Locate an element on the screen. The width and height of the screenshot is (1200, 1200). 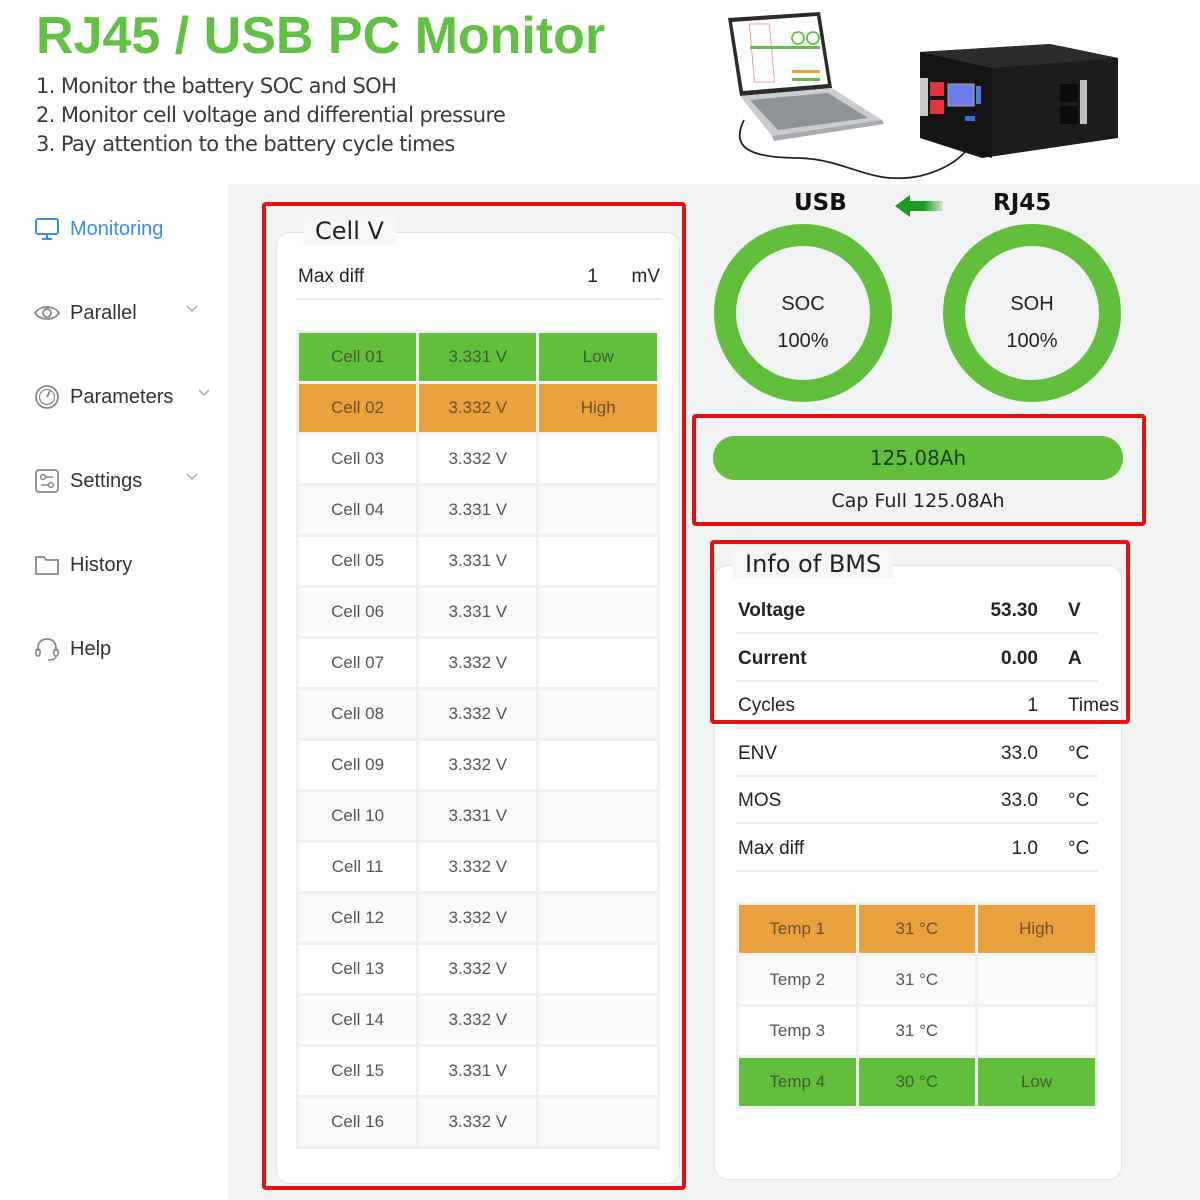
sidebar-item-help: Help is located at coordinates (121, 649).